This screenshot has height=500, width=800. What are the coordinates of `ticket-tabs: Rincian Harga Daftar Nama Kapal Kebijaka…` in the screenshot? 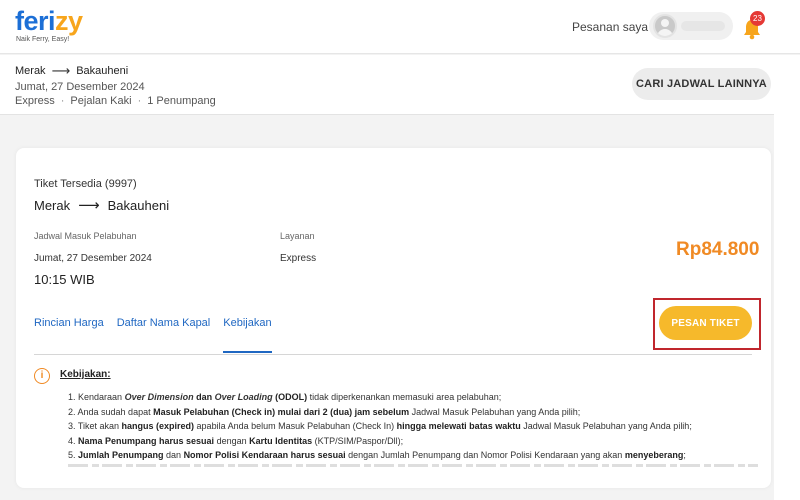 It's located at (159, 335).